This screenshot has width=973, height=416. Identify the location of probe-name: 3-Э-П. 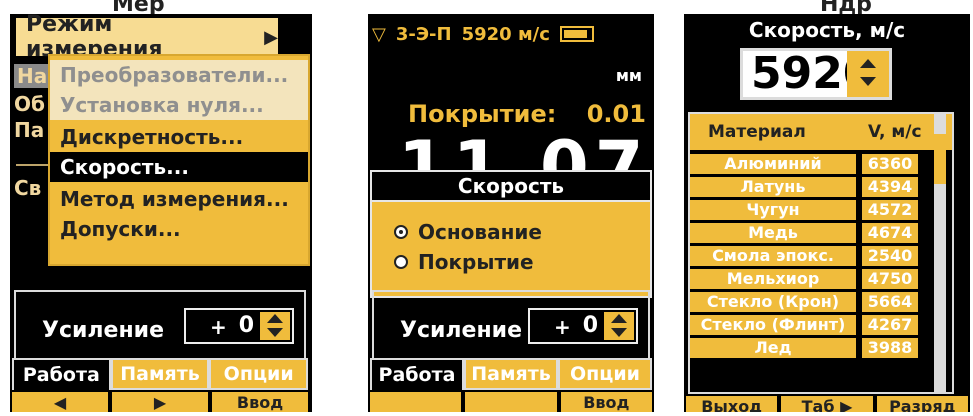
(423, 34).